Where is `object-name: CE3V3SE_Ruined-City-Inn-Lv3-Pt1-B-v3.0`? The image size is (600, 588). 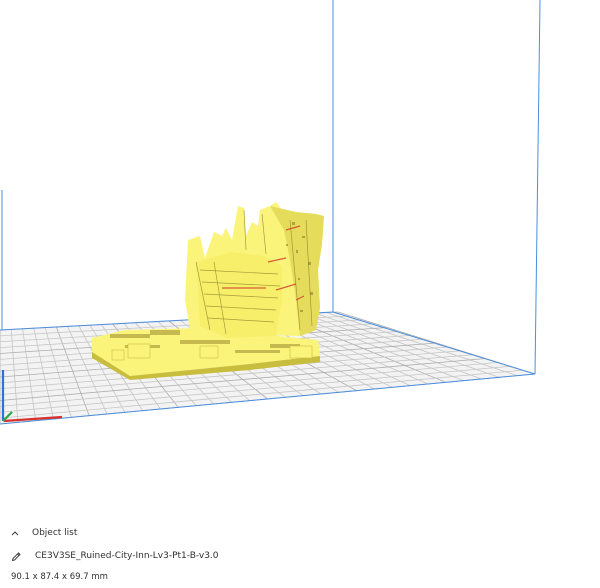
object-name: CE3V3SE_Ruined-City-Inn-Lv3-Pt1-B-v3.0 is located at coordinates (127, 556).